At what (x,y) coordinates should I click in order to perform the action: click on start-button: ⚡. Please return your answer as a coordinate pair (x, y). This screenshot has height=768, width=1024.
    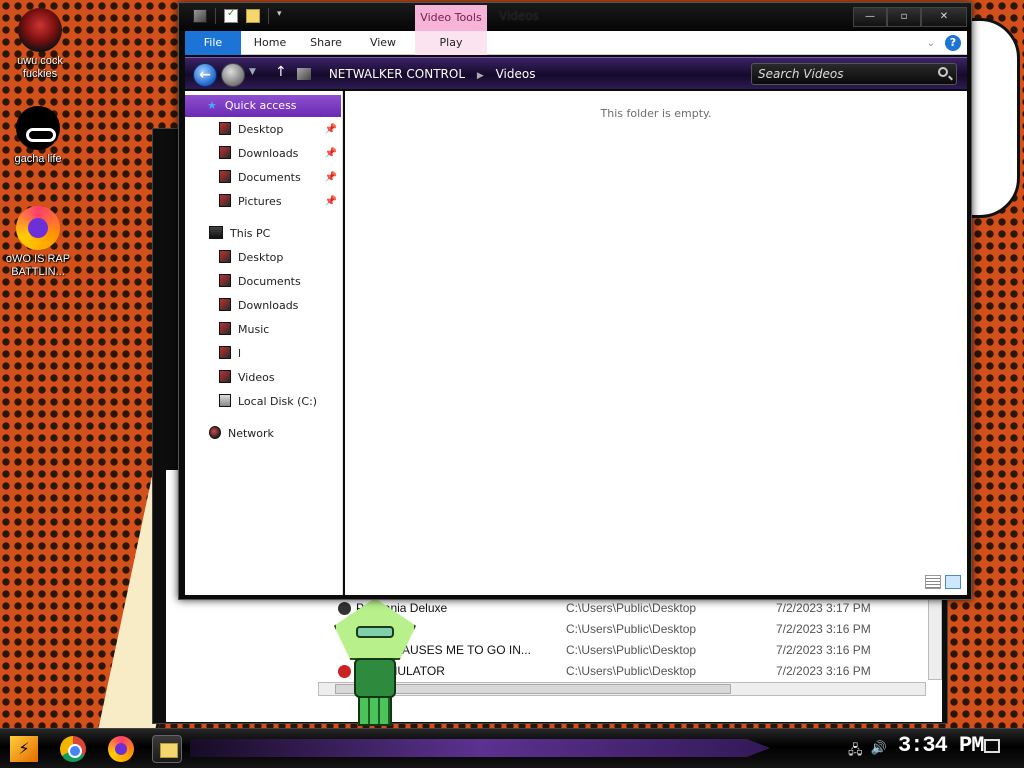
    Looking at the image, I should click on (24, 749).